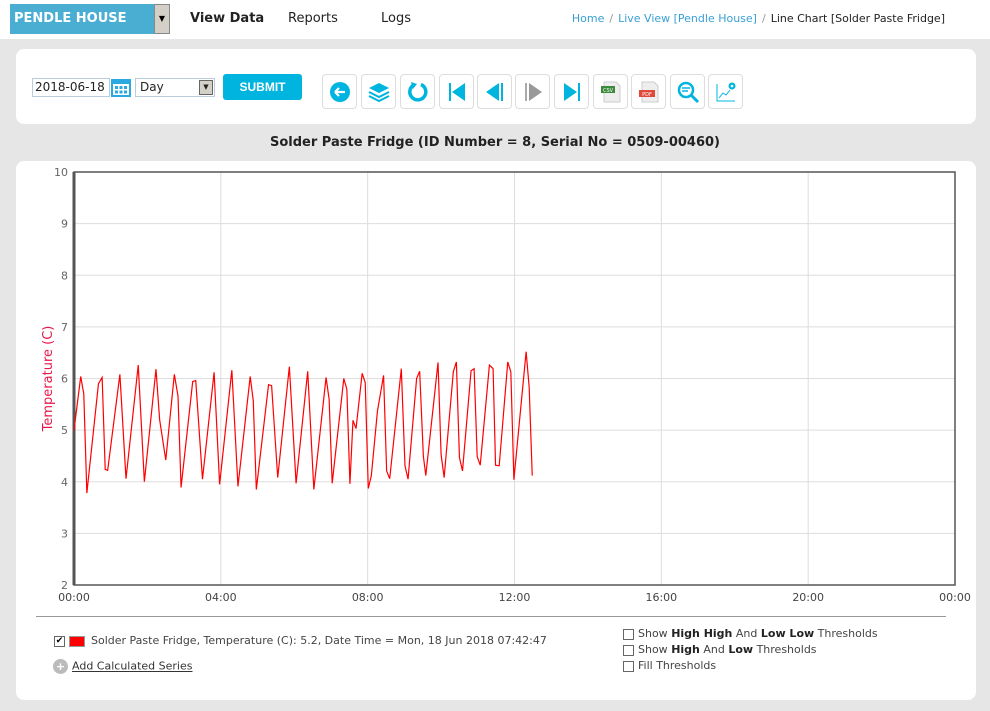  Describe the element at coordinates (221, 597) in the screenshot. I see `x-tick-label: 04:00` at that location.